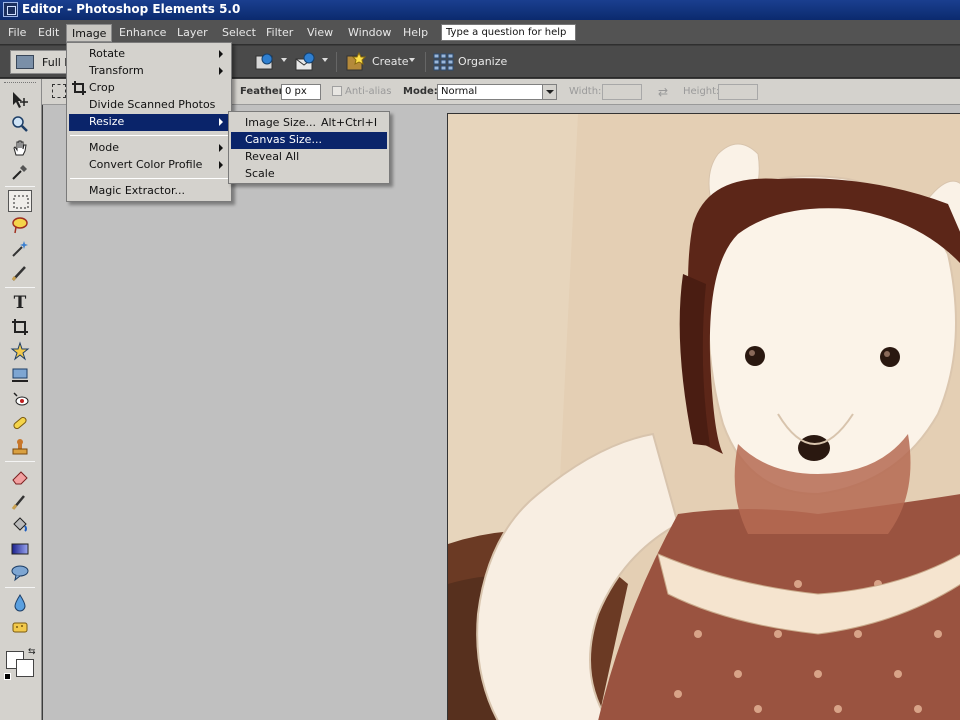 This screenshot has width=960, height=720. What do you see at coordinates (459, 91) in the screenshot?
I see `mode-select-value: Normal` at bounding box center [459, 91].